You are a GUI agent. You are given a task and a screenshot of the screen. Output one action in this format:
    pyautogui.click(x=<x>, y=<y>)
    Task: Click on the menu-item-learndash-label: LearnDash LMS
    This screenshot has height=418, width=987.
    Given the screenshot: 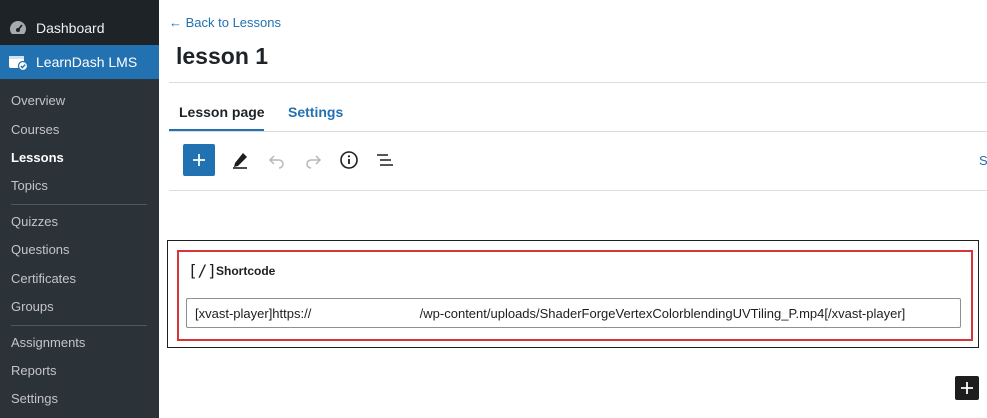 What is the action you would take?
    pyautogui.click(x=87, y=62)
    